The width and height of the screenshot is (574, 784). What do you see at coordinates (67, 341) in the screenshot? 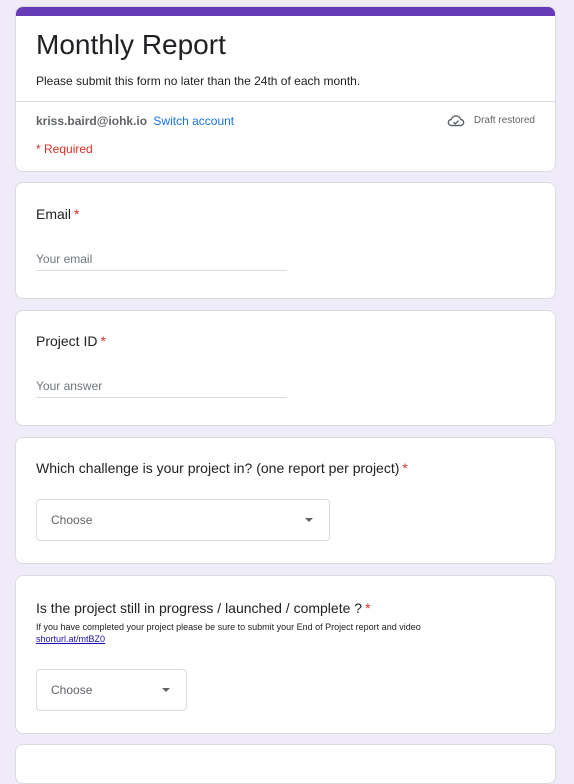
I see `question-title-text: Project ID` at bounding box center [67, 341].